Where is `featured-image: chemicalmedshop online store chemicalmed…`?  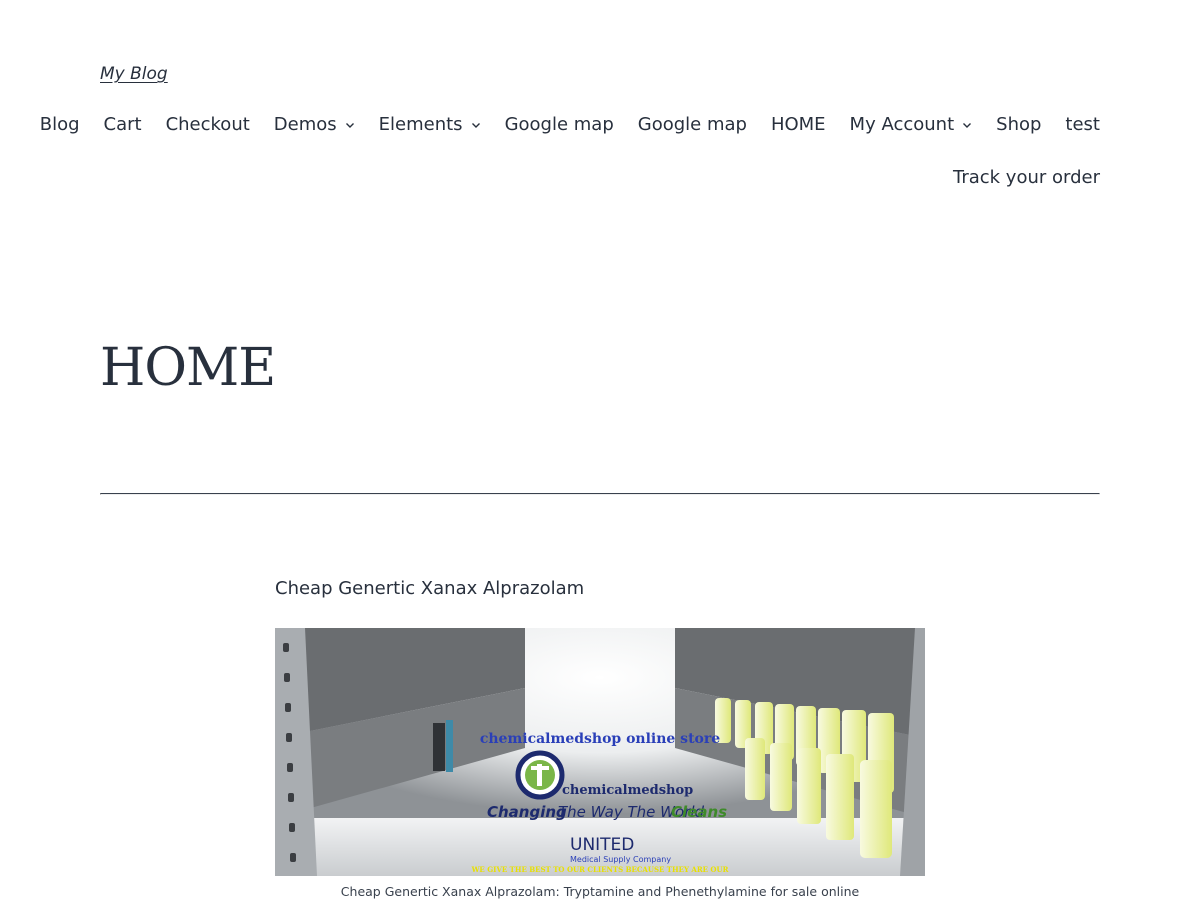 featured-image: chemicalmedshop online store chemicalmed… is located at coordinates (600, 752).